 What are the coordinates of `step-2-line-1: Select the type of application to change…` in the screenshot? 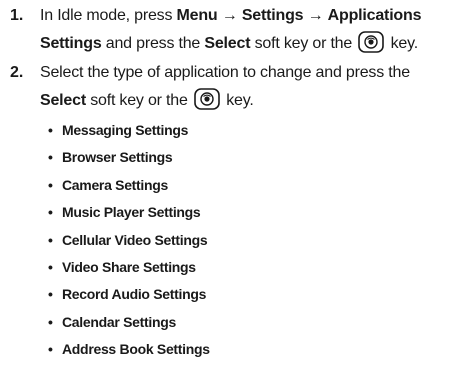 It's located at (225, 72).